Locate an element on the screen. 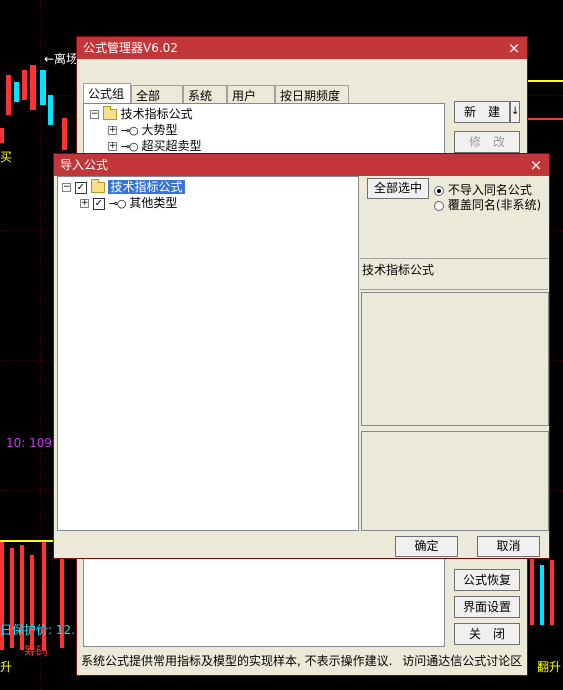 The image size is (563, 690). chart-label-chips: 筹码 is located at coordinates (36, 651).